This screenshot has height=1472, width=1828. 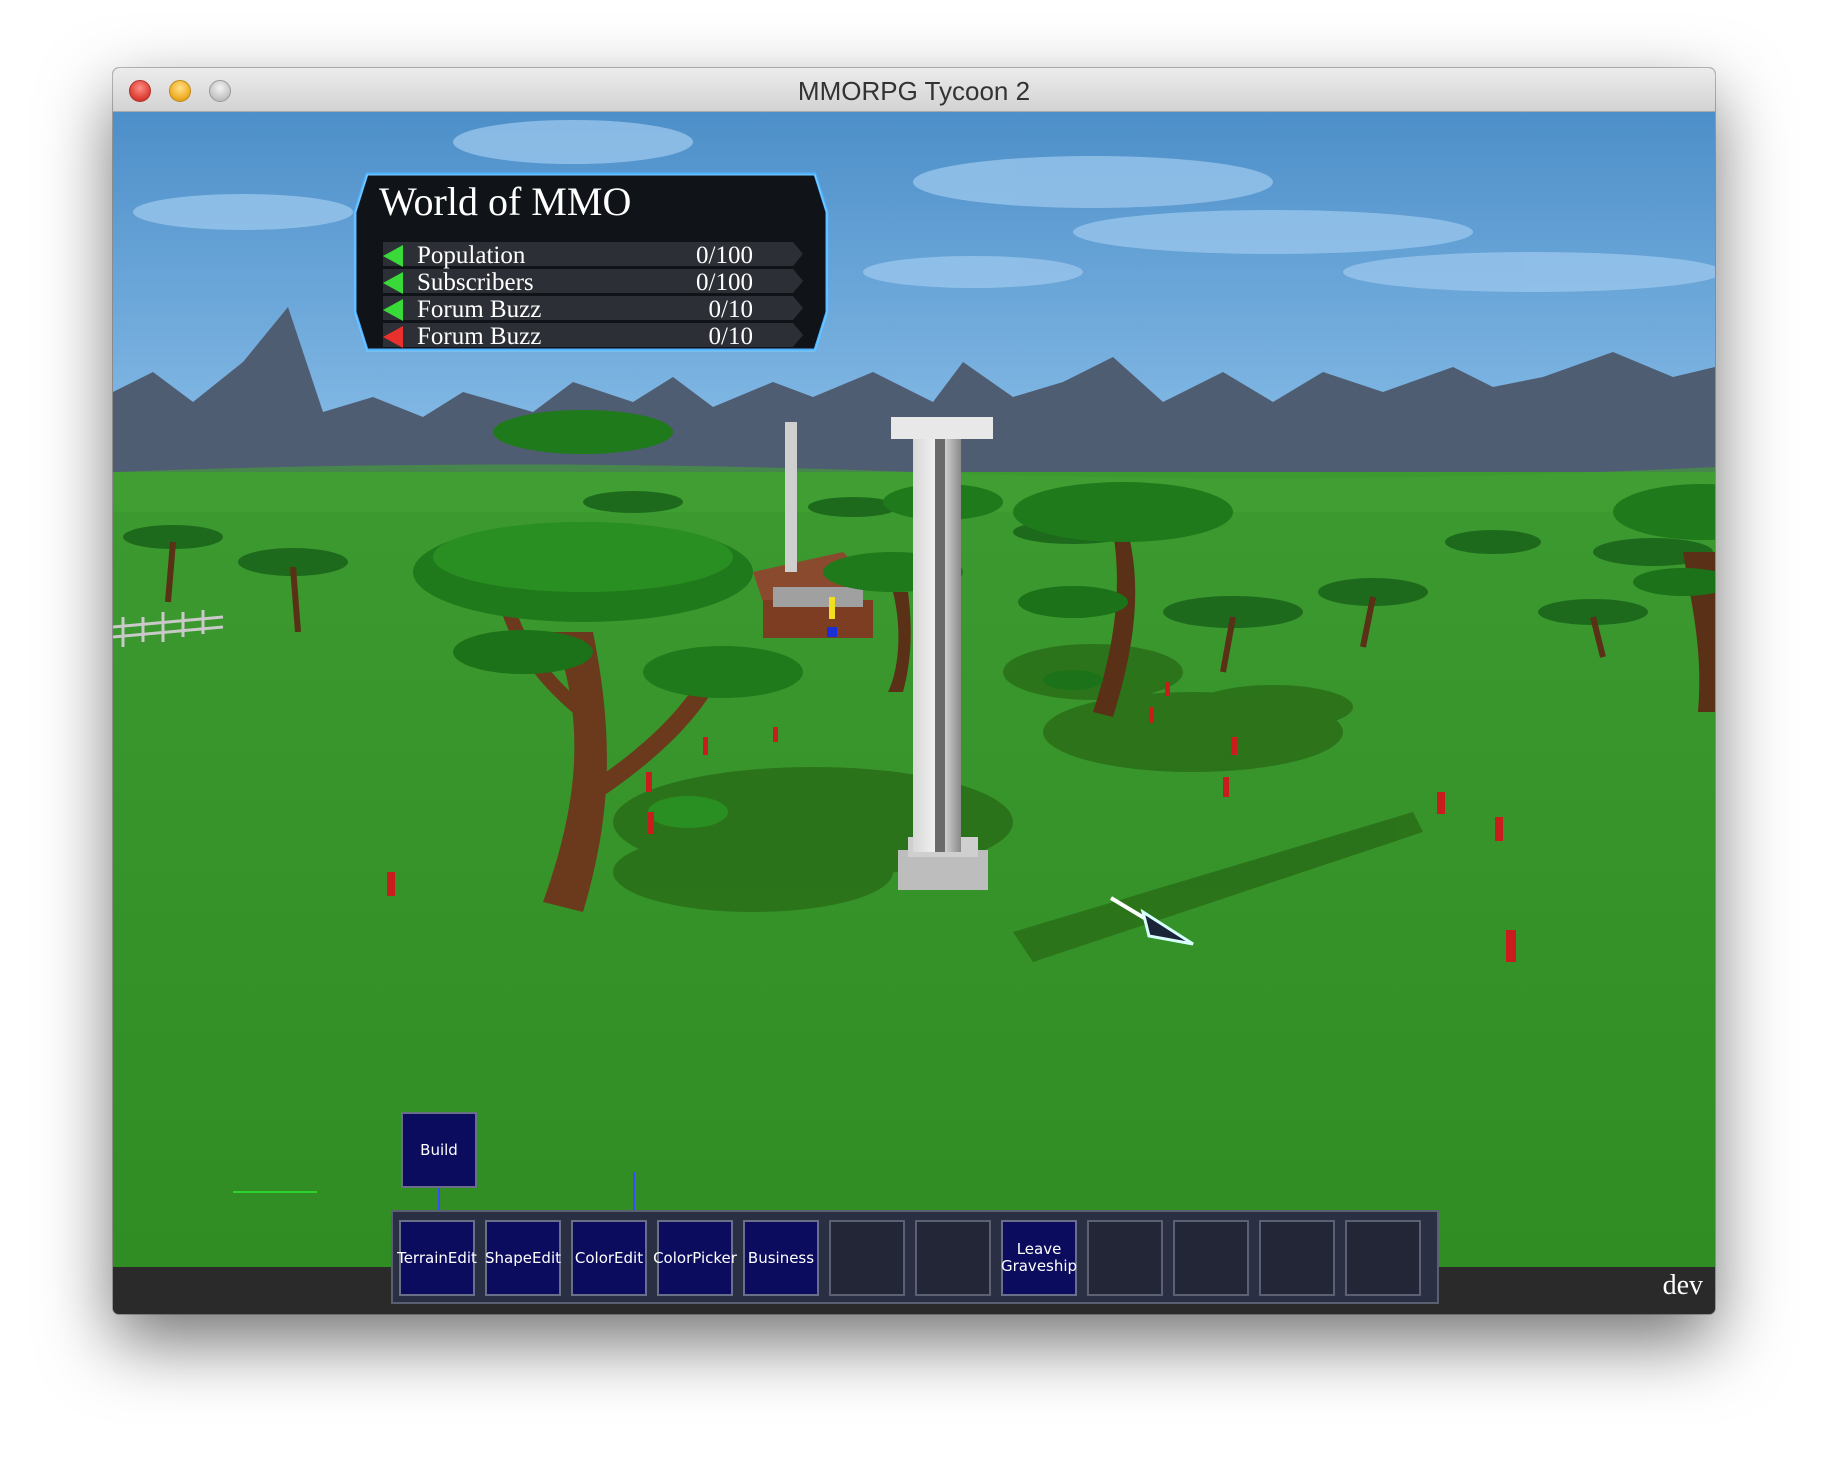 I want to click on mode-label: dev, so click(x=1682, y=1285).